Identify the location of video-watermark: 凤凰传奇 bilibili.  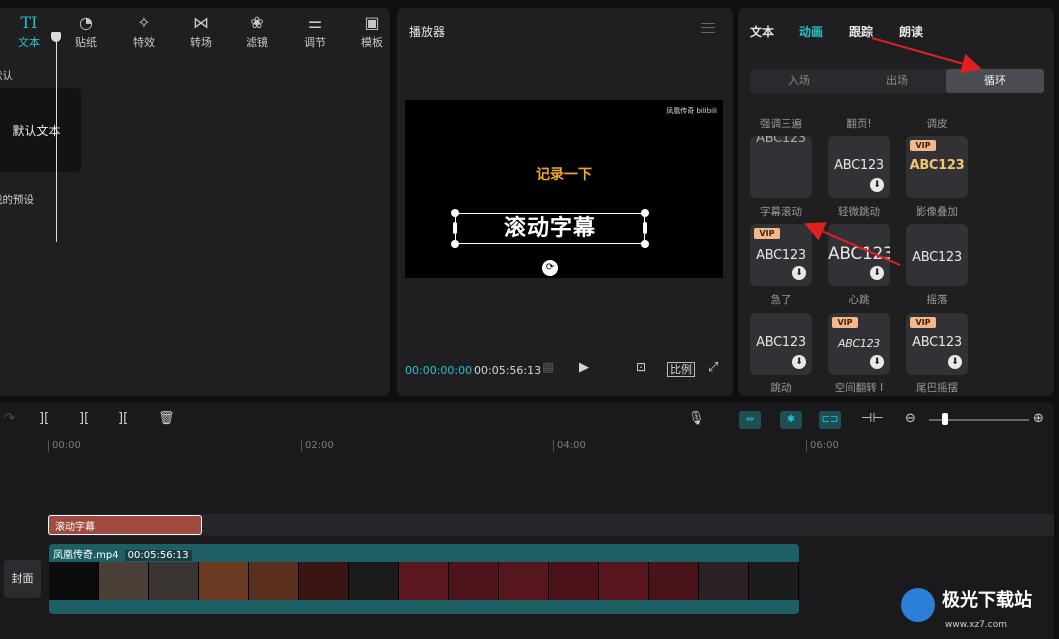
(691, 111).